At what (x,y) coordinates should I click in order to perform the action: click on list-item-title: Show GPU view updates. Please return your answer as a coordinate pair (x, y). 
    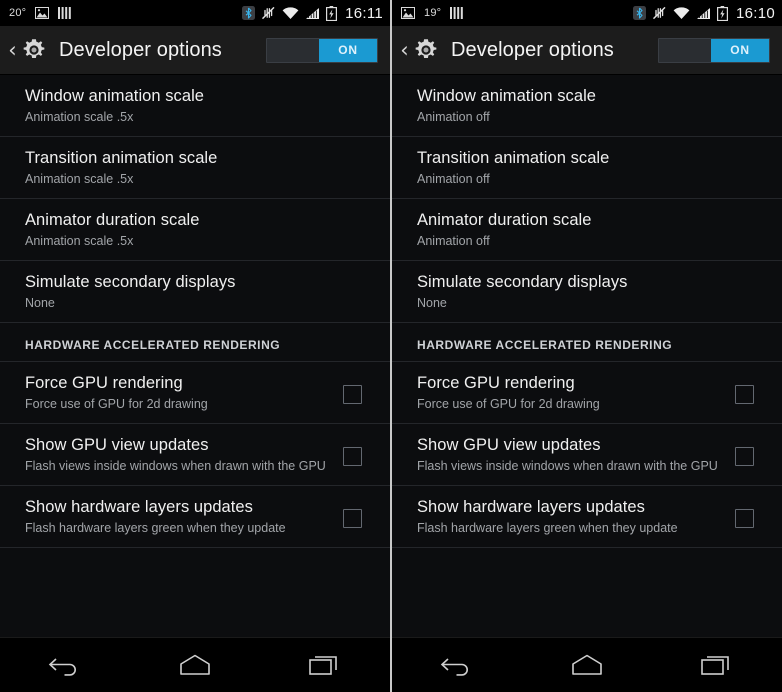
    Looking at the image, I should click on (117, 445).